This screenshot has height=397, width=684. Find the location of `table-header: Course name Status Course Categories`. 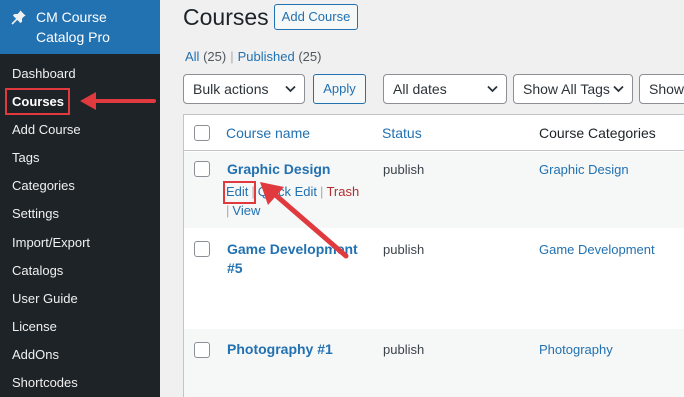

table-header: Course name Status Course Categories is located at coordinates (434, 133).